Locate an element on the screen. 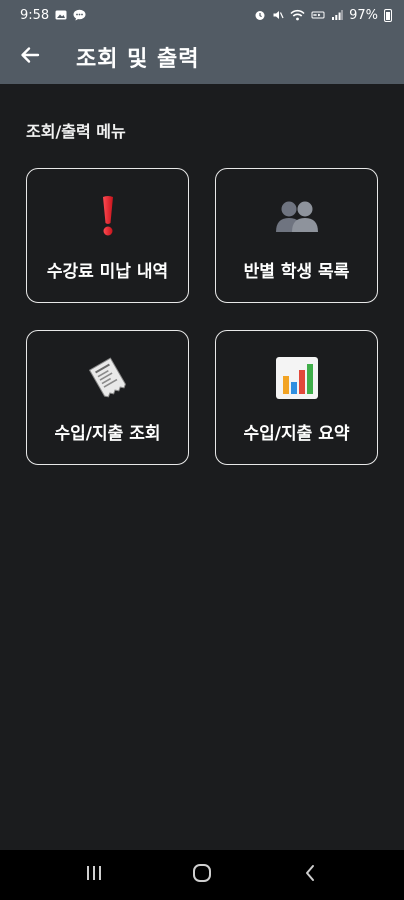 The image size is (404, 900). chevron-left-icon is located at coordinates (310, 875).